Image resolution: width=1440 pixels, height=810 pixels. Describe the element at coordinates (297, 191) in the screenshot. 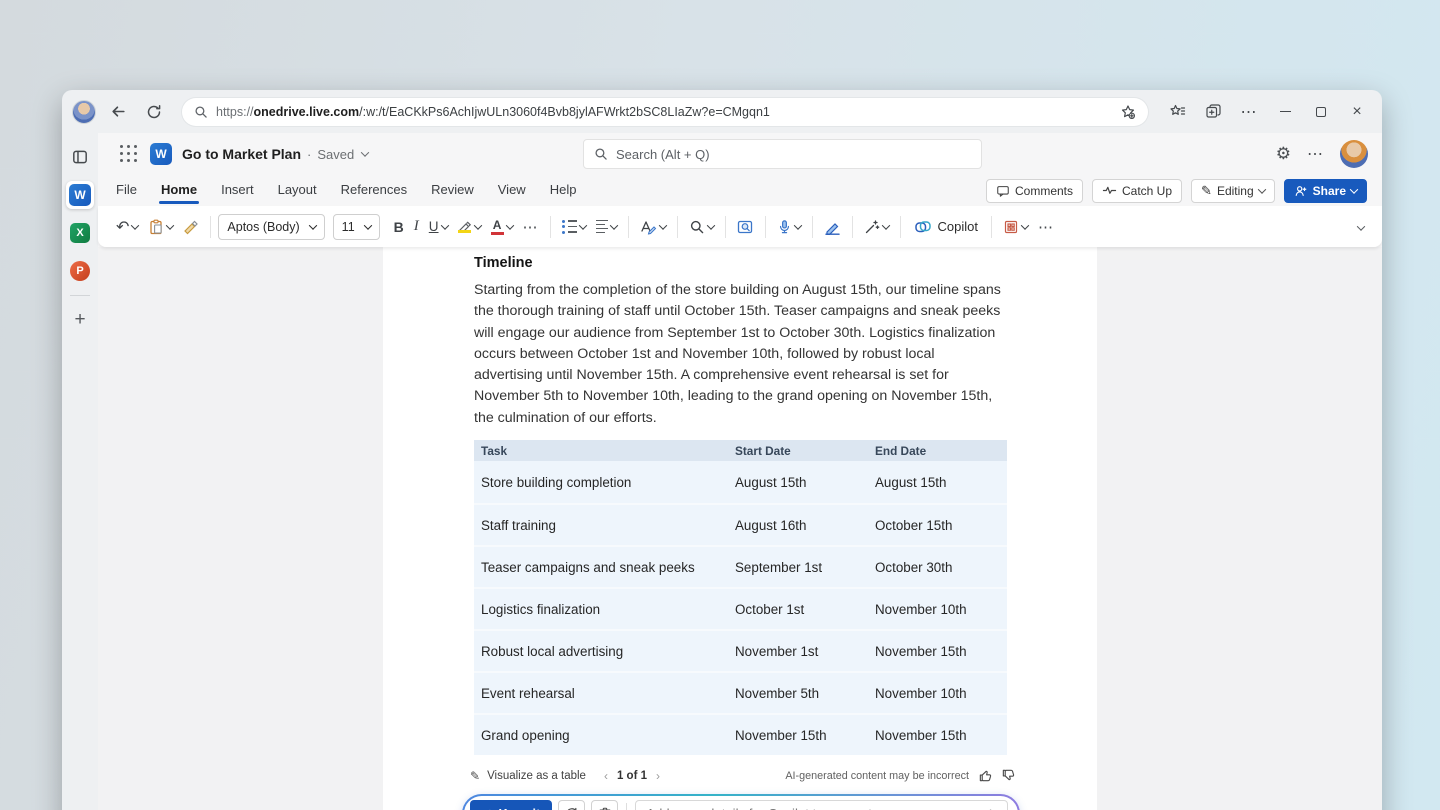

I see `menu-layout: Layout` at that location.